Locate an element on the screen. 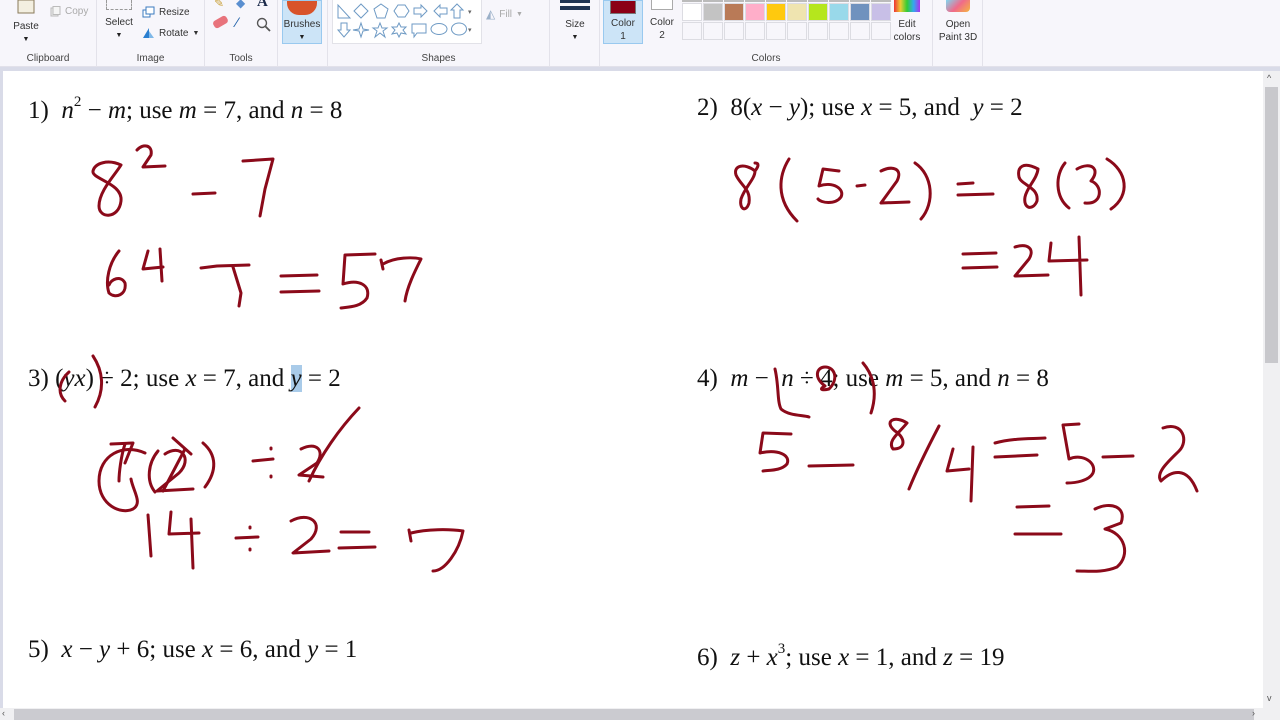  fill-bucket-icon: ◆ is located at coordinates (240, 5).